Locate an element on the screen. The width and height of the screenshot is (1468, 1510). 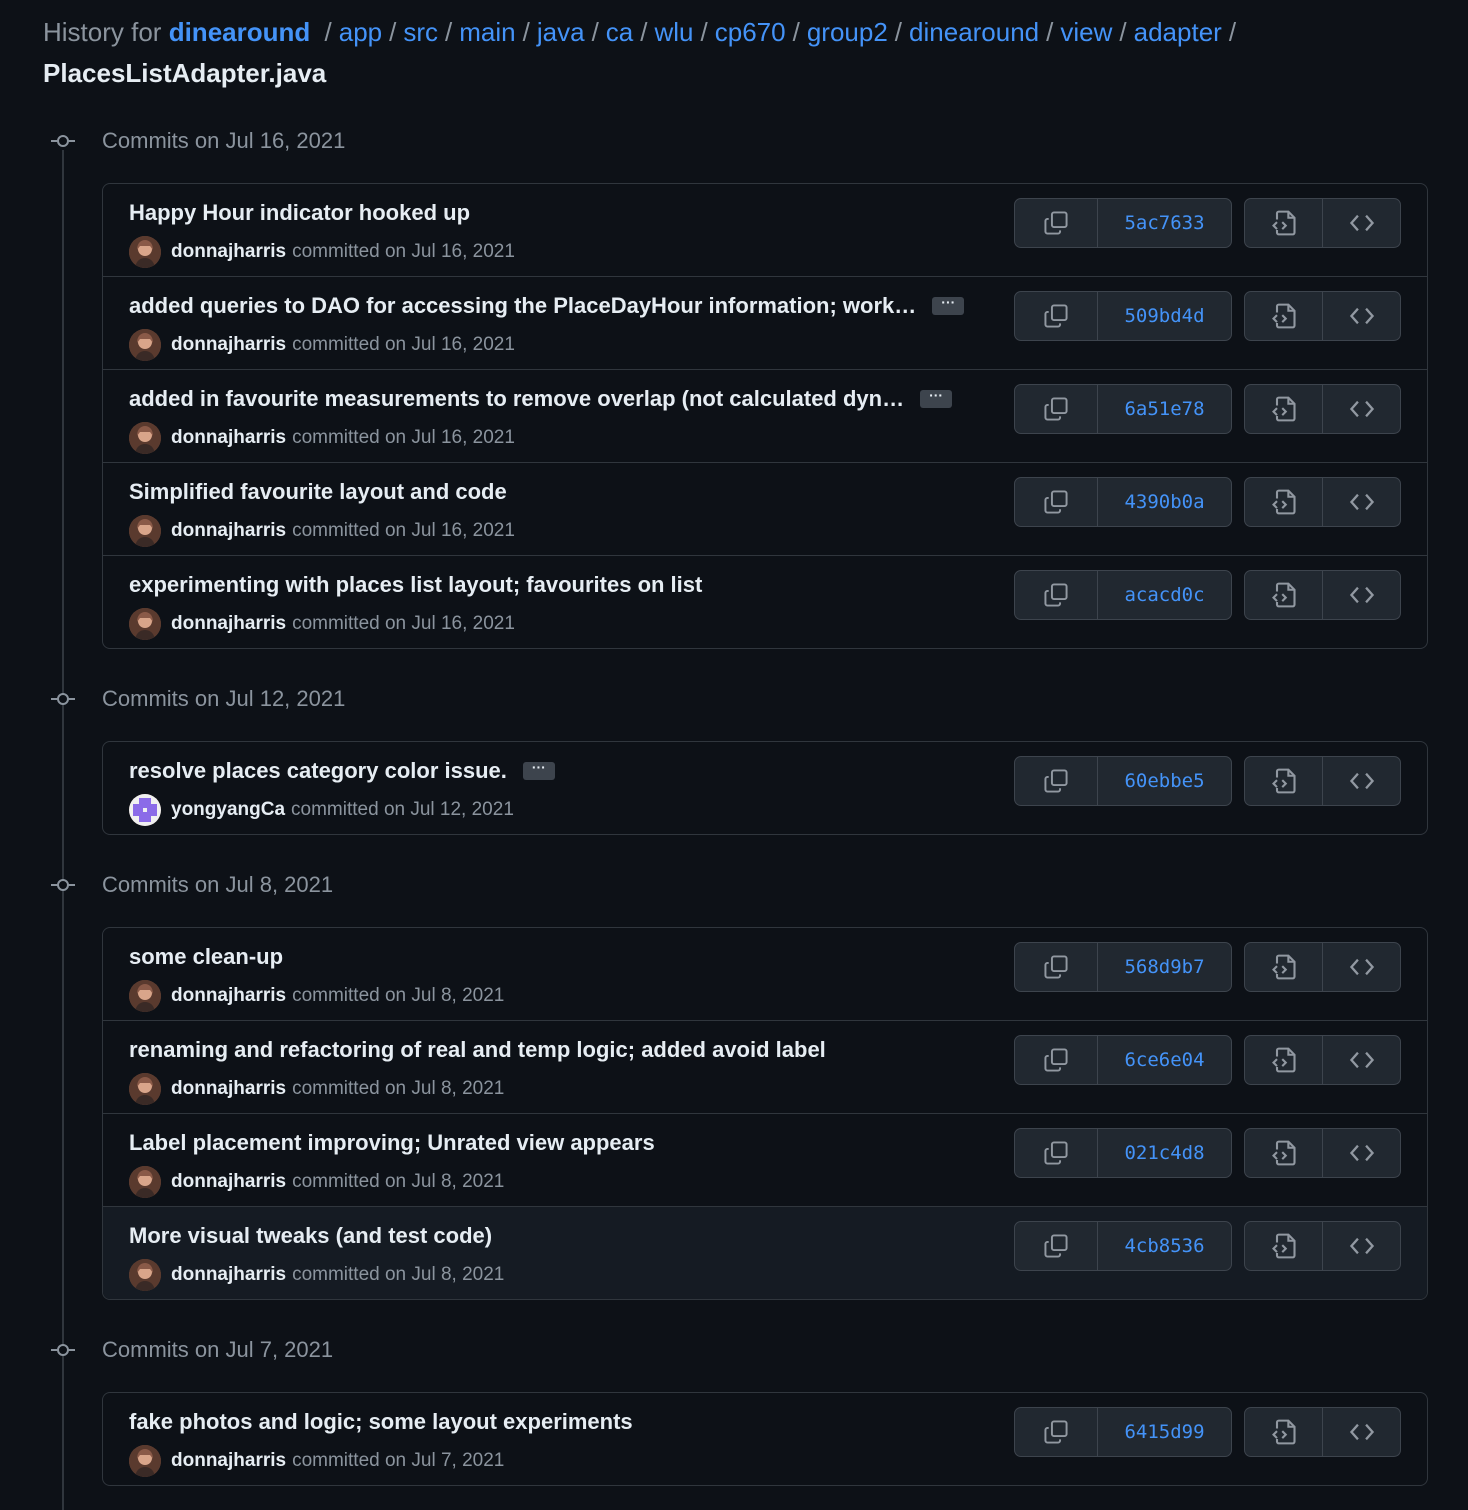
commit-sha-link: 021c4d8 is located at coordinates (1164, 1153).